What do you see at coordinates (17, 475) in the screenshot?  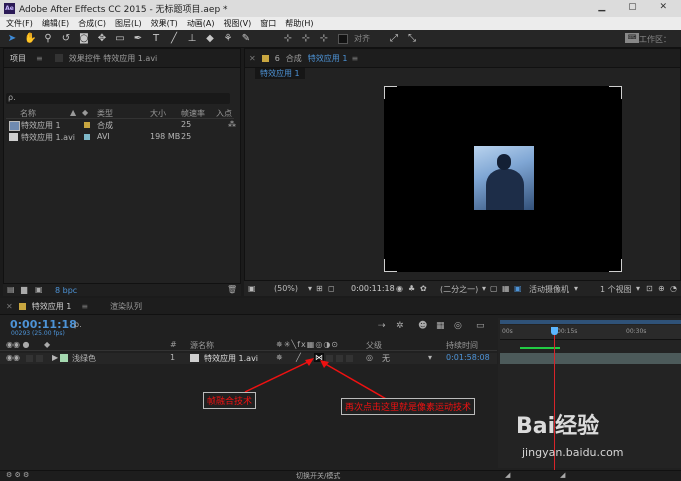 I see `footer-toggle-icons: ⚙ ⚙ ⚙` at bounding box center [17, 475].